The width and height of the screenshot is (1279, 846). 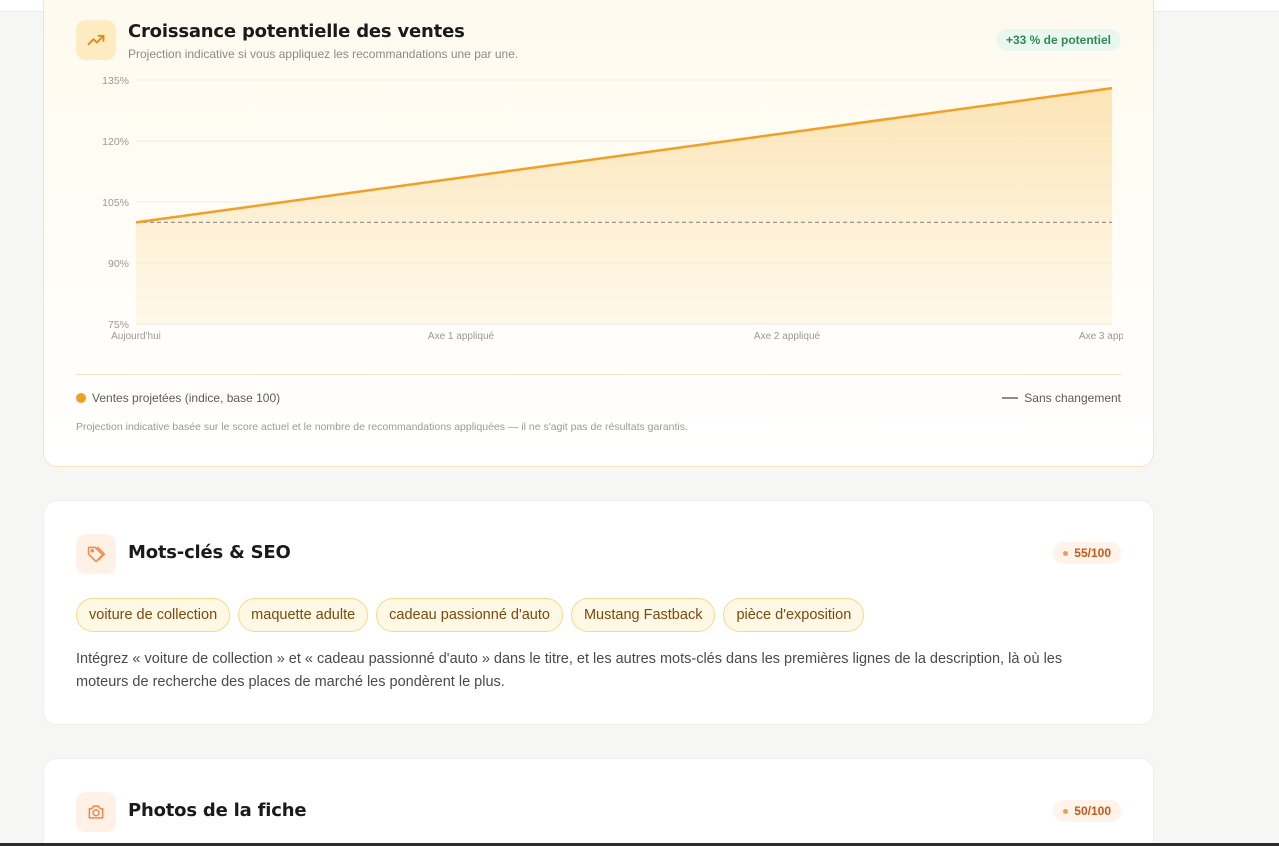 I want to click on legend-projected: Ventes projetées (indice, base 100), so click(x=178, y=398).